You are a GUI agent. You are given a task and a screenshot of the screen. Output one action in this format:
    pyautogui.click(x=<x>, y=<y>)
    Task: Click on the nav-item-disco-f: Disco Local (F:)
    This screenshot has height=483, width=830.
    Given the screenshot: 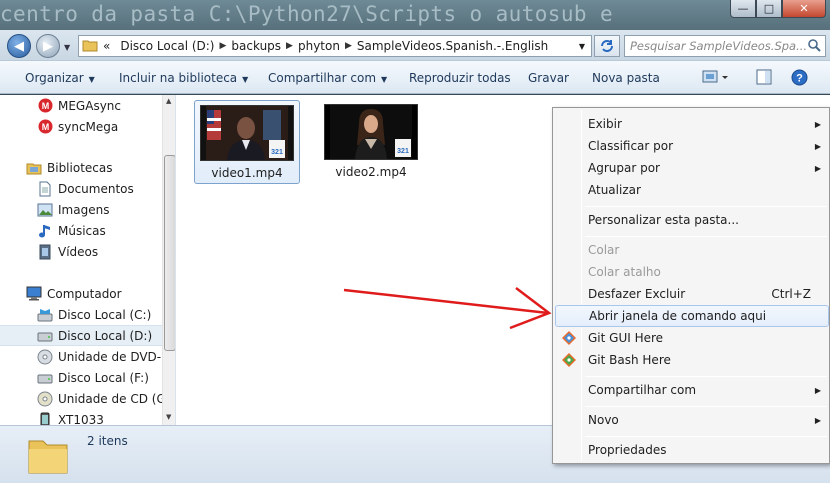 What is the action you would take?
    pyautogui.click(x=93, y=377)
    